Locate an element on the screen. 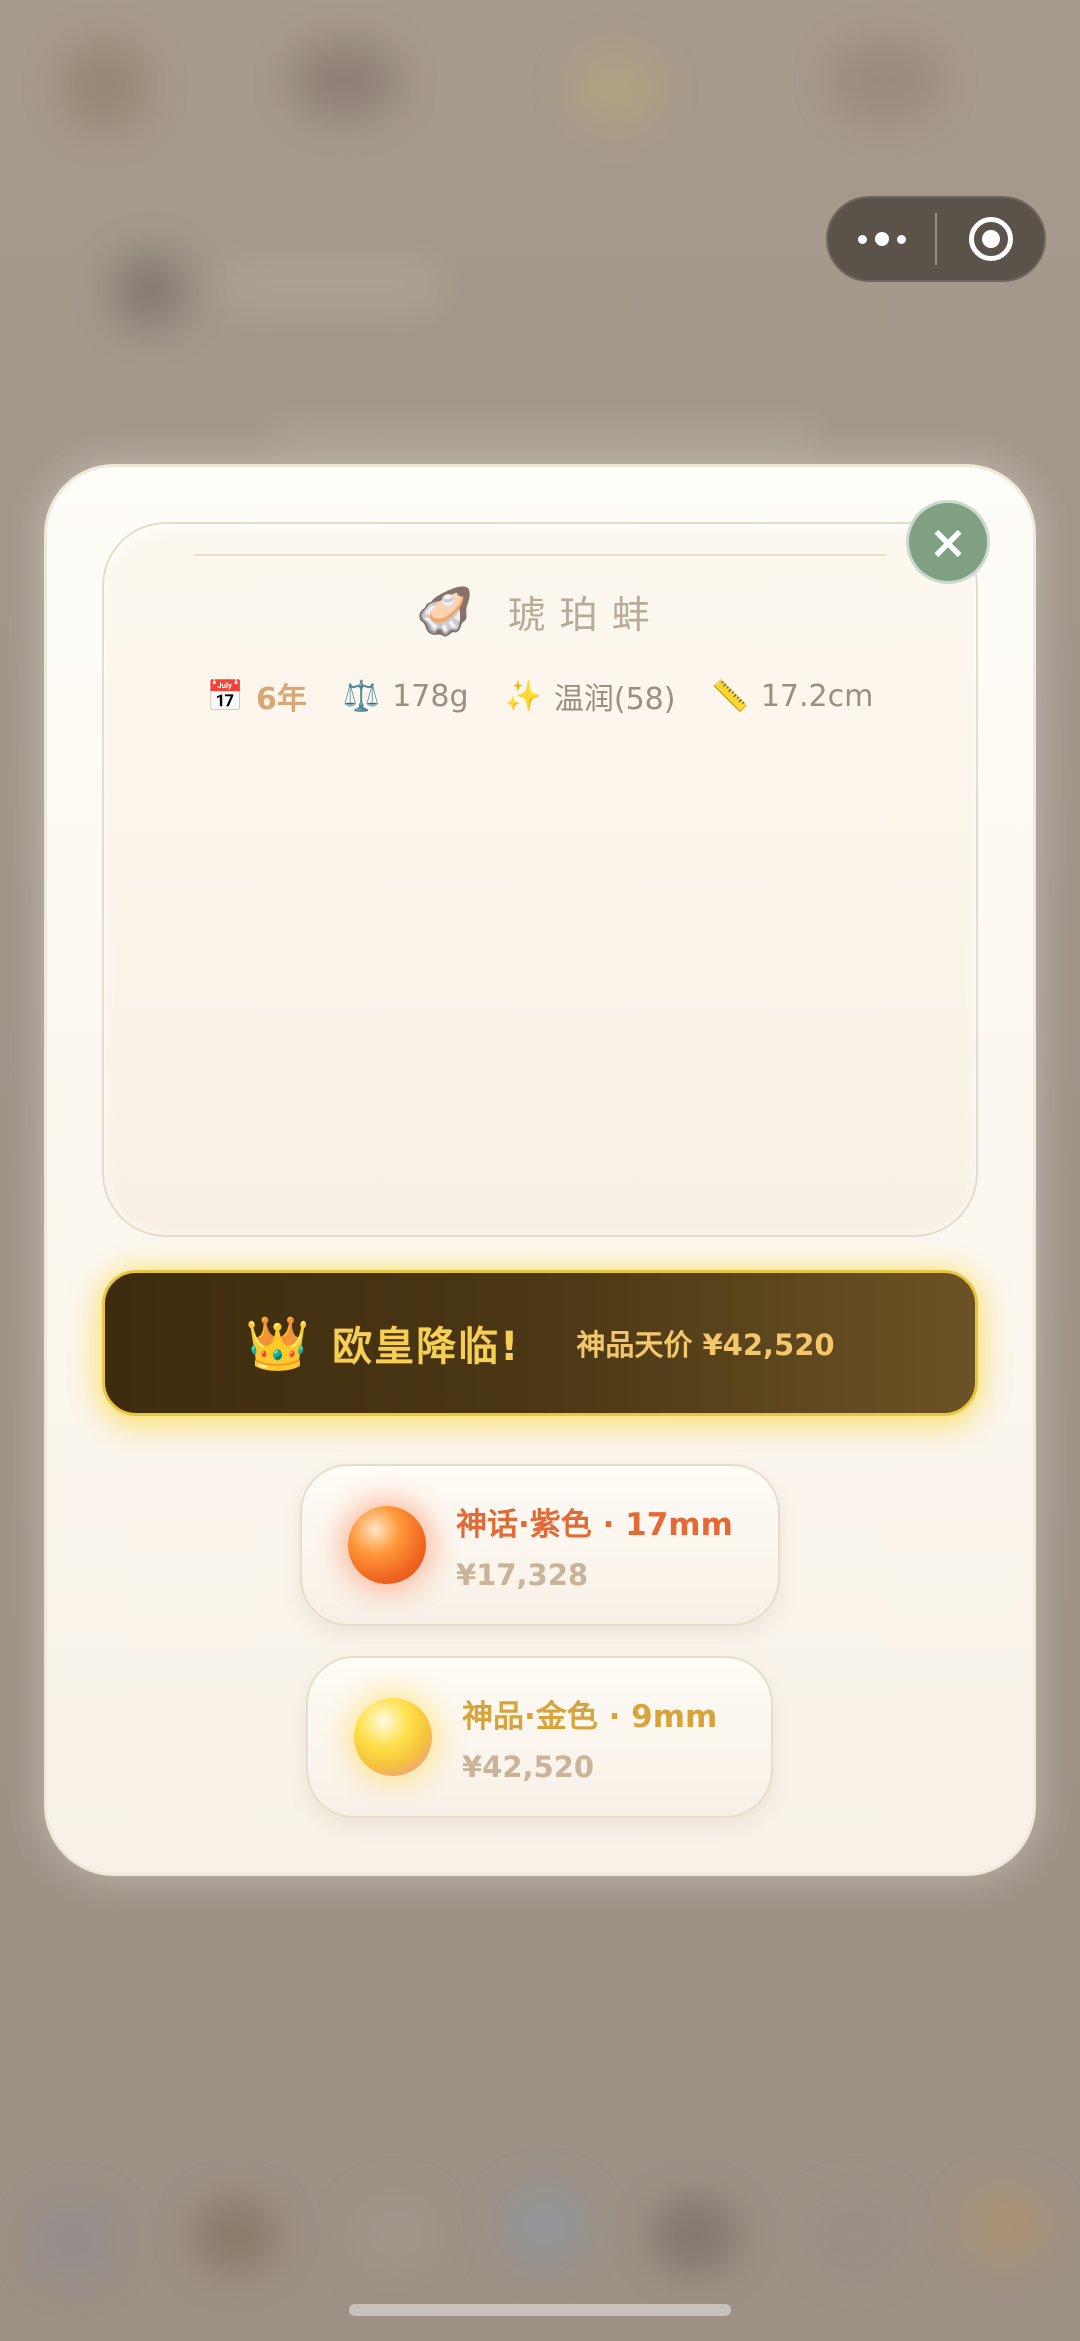 This screenshot has width=1080, height=2341. pearl-info: 神品·金色 · 9mm ¥42,520 is located at coordinates (589, 1737).